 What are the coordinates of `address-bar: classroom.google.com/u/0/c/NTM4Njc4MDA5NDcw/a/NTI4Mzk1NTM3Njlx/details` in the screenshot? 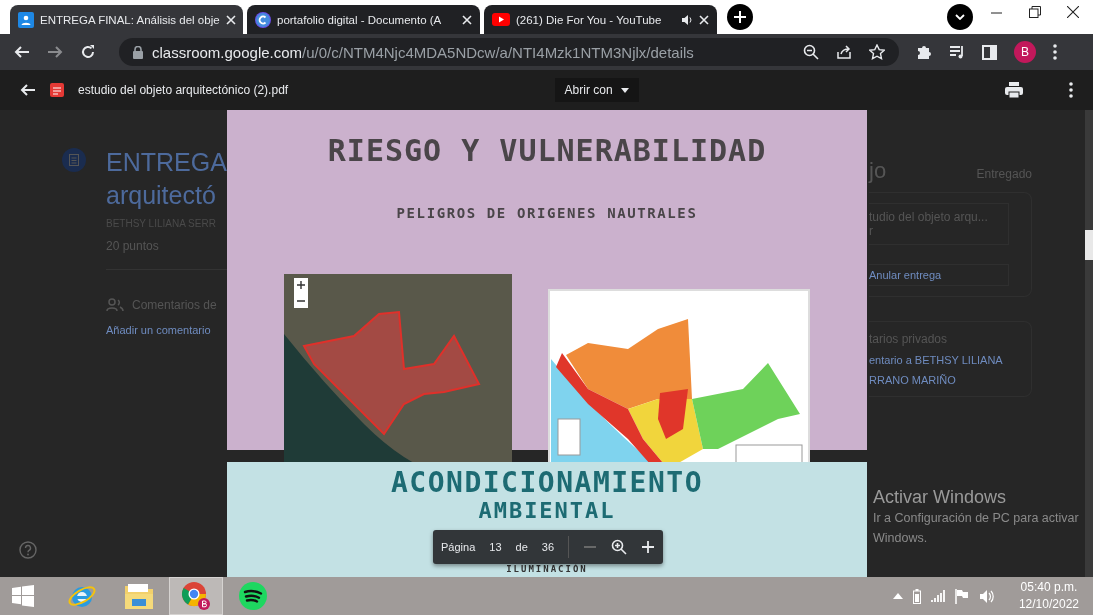 It's located at (509, 52).